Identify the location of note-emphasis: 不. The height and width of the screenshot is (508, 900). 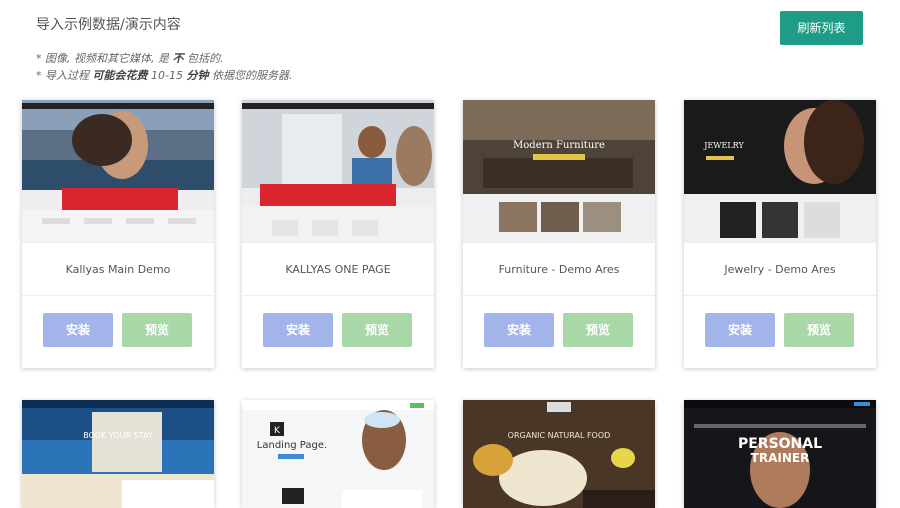
(178, 58).